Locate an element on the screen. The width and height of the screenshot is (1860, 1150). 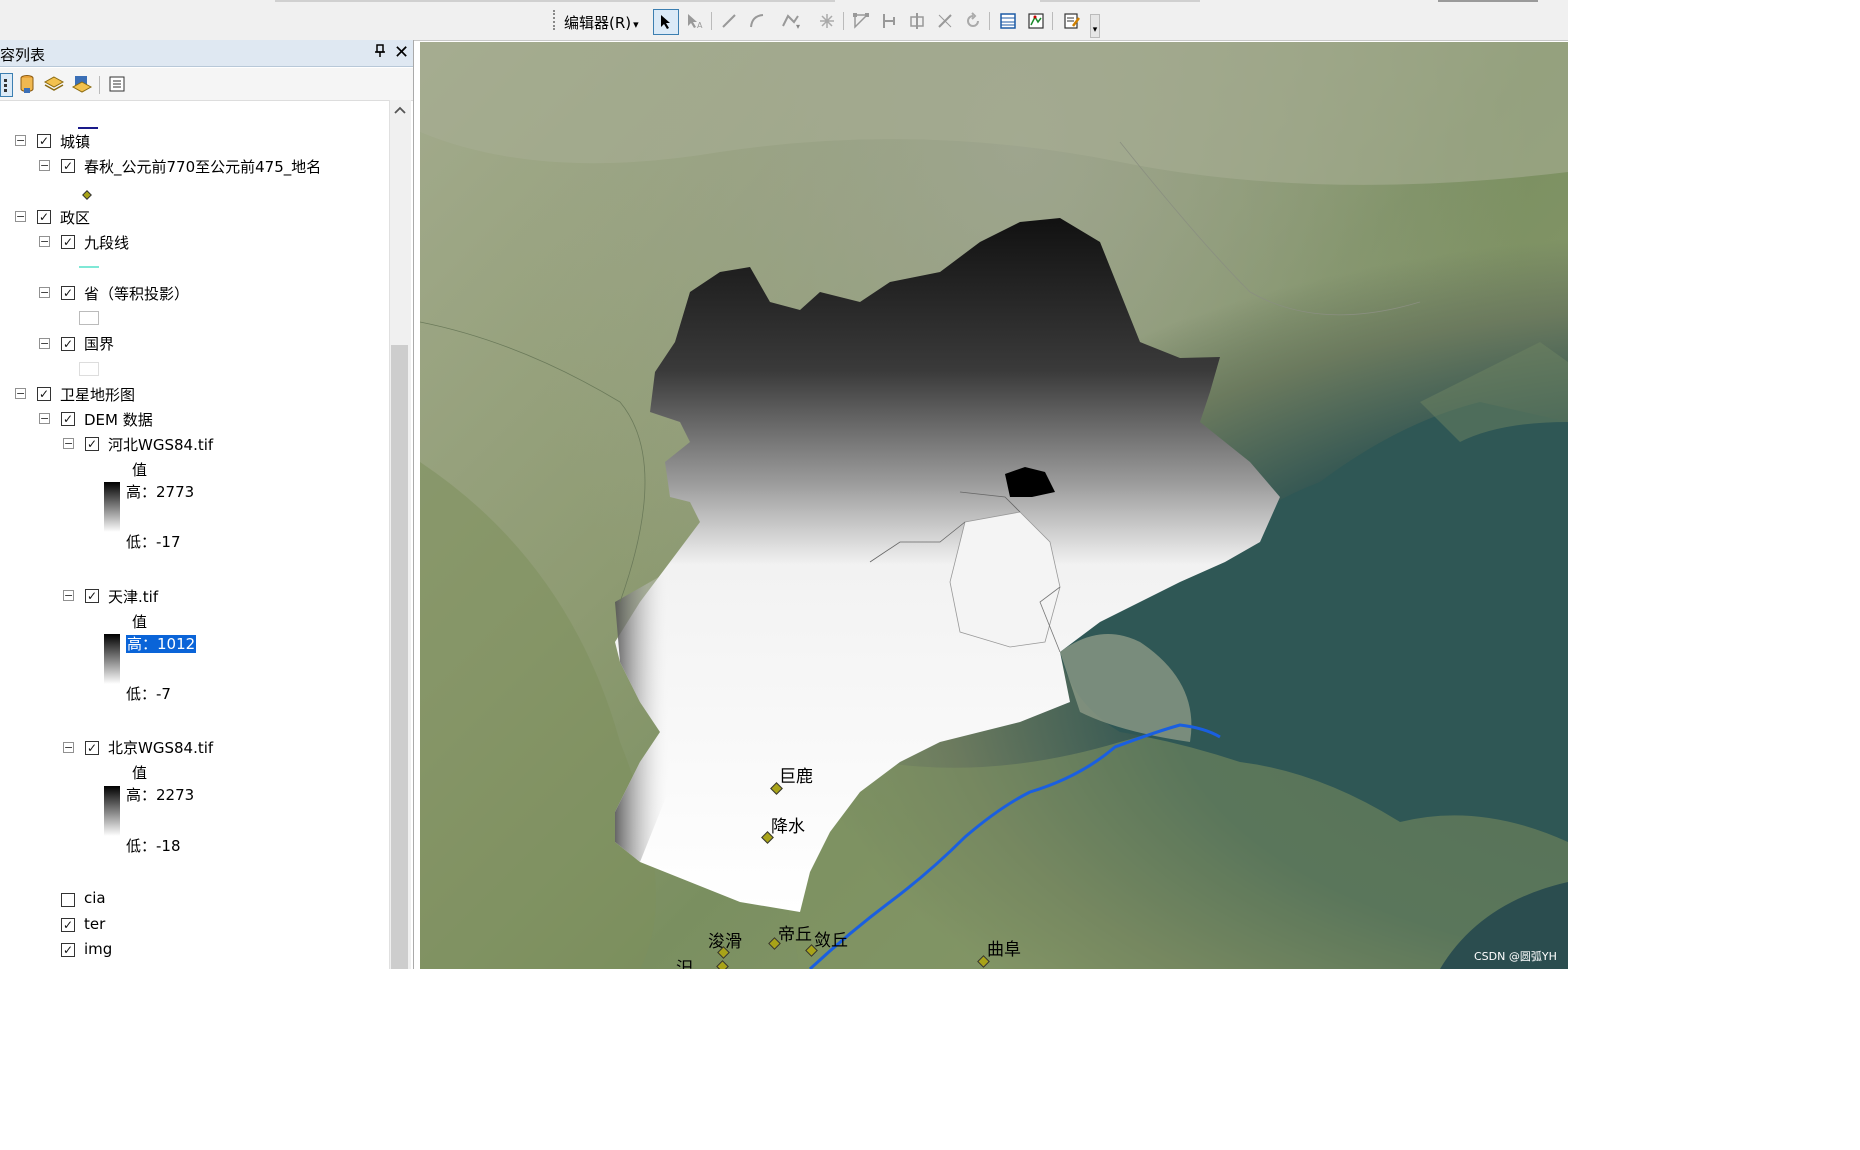
place-label: 巨鹿 is located at coordinates (796, 777).